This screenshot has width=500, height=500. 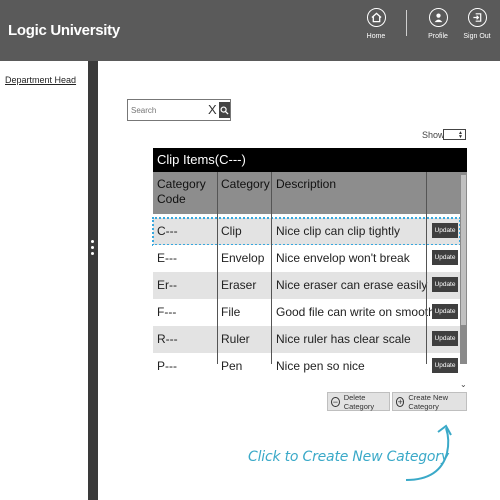 I want to click on cell-code: Er--, so click(x=167, y=285).